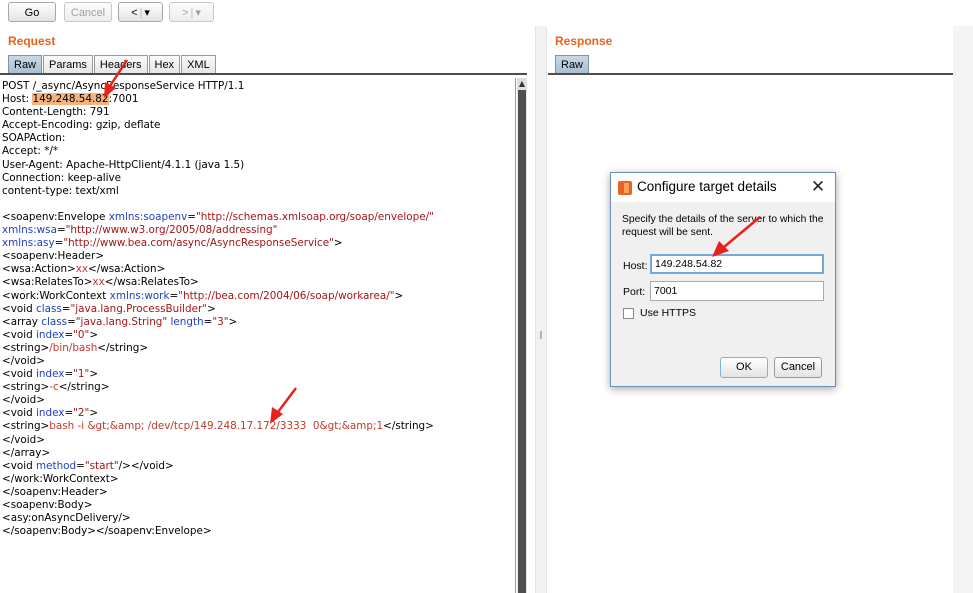 This screenshot has height=593, width=973. I want to click on response-tabs: Raw, so click(572, 64).